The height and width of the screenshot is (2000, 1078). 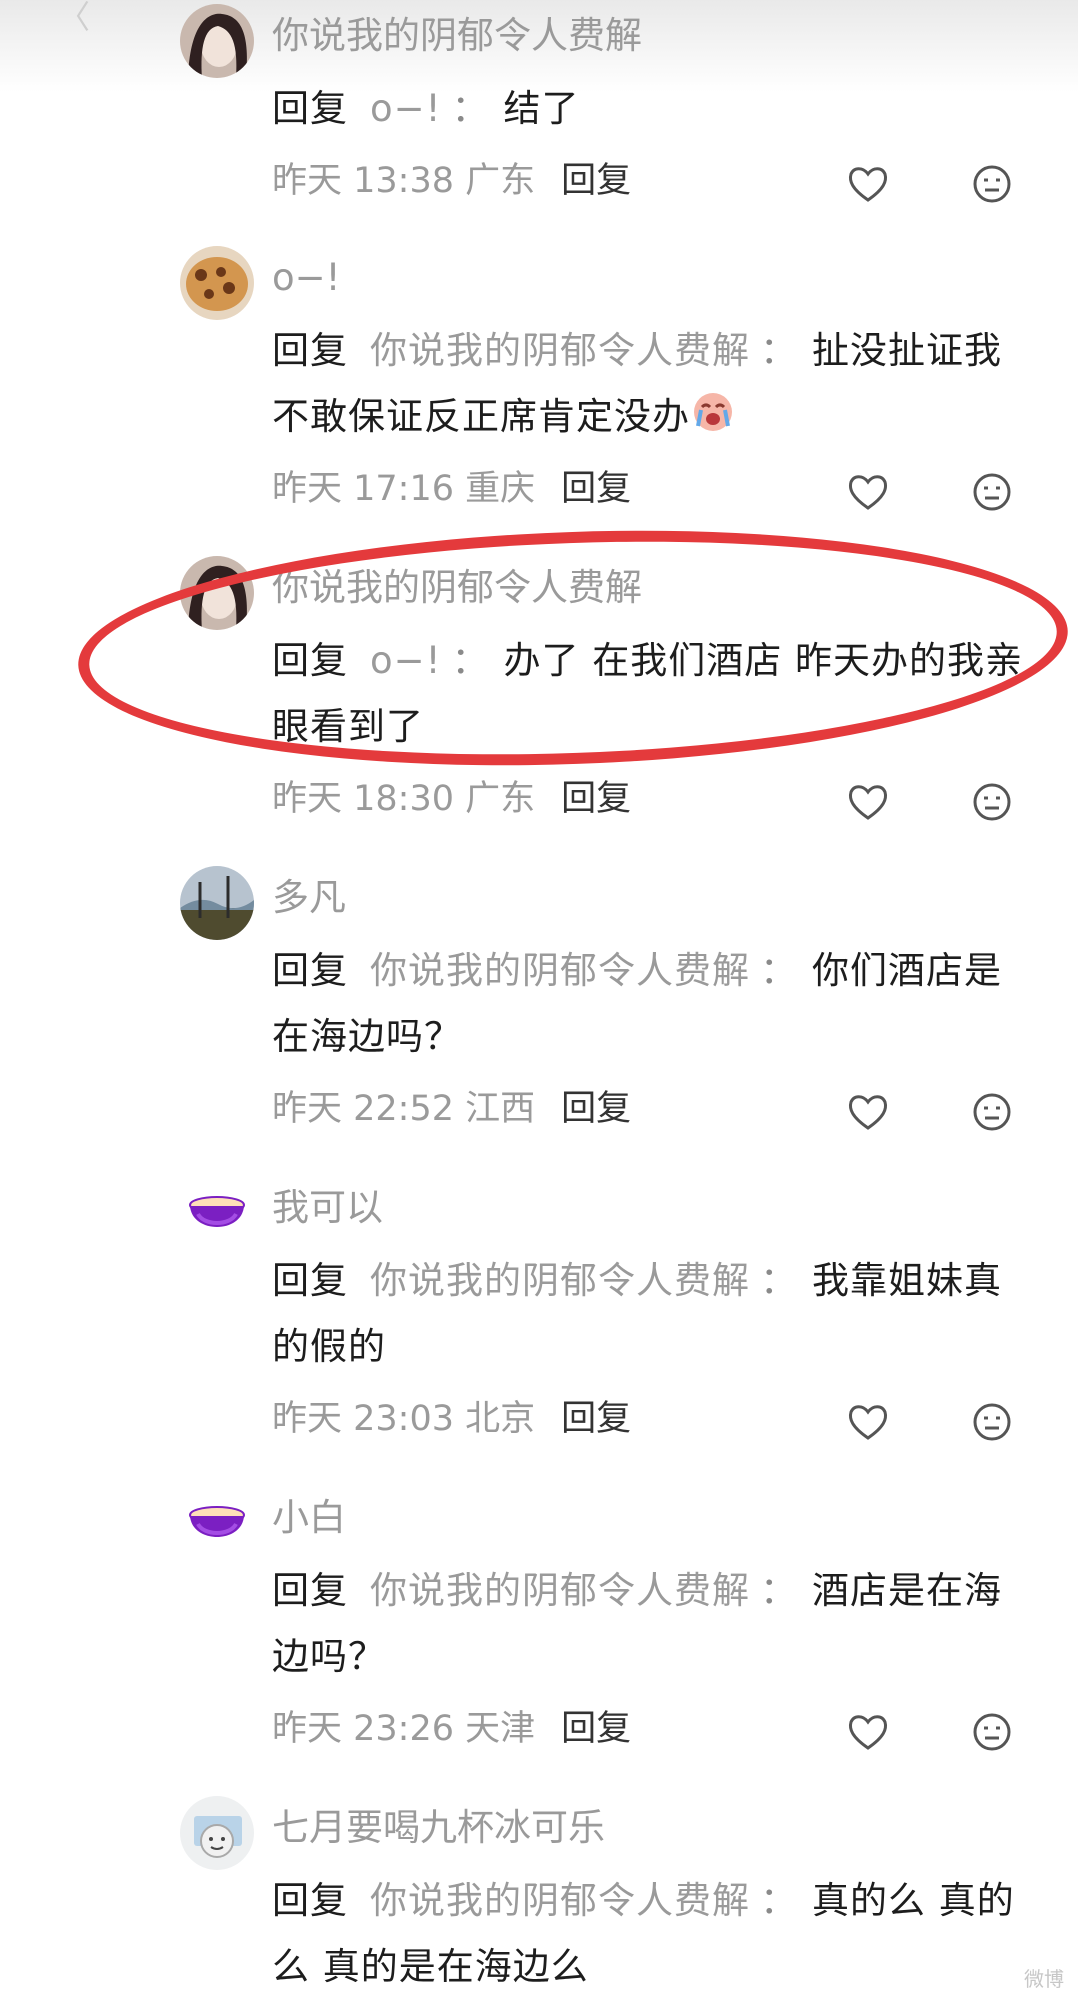 I want to click on comment-meta: 昨天 23:26 天津 回复, so click(x=451, y=1729).